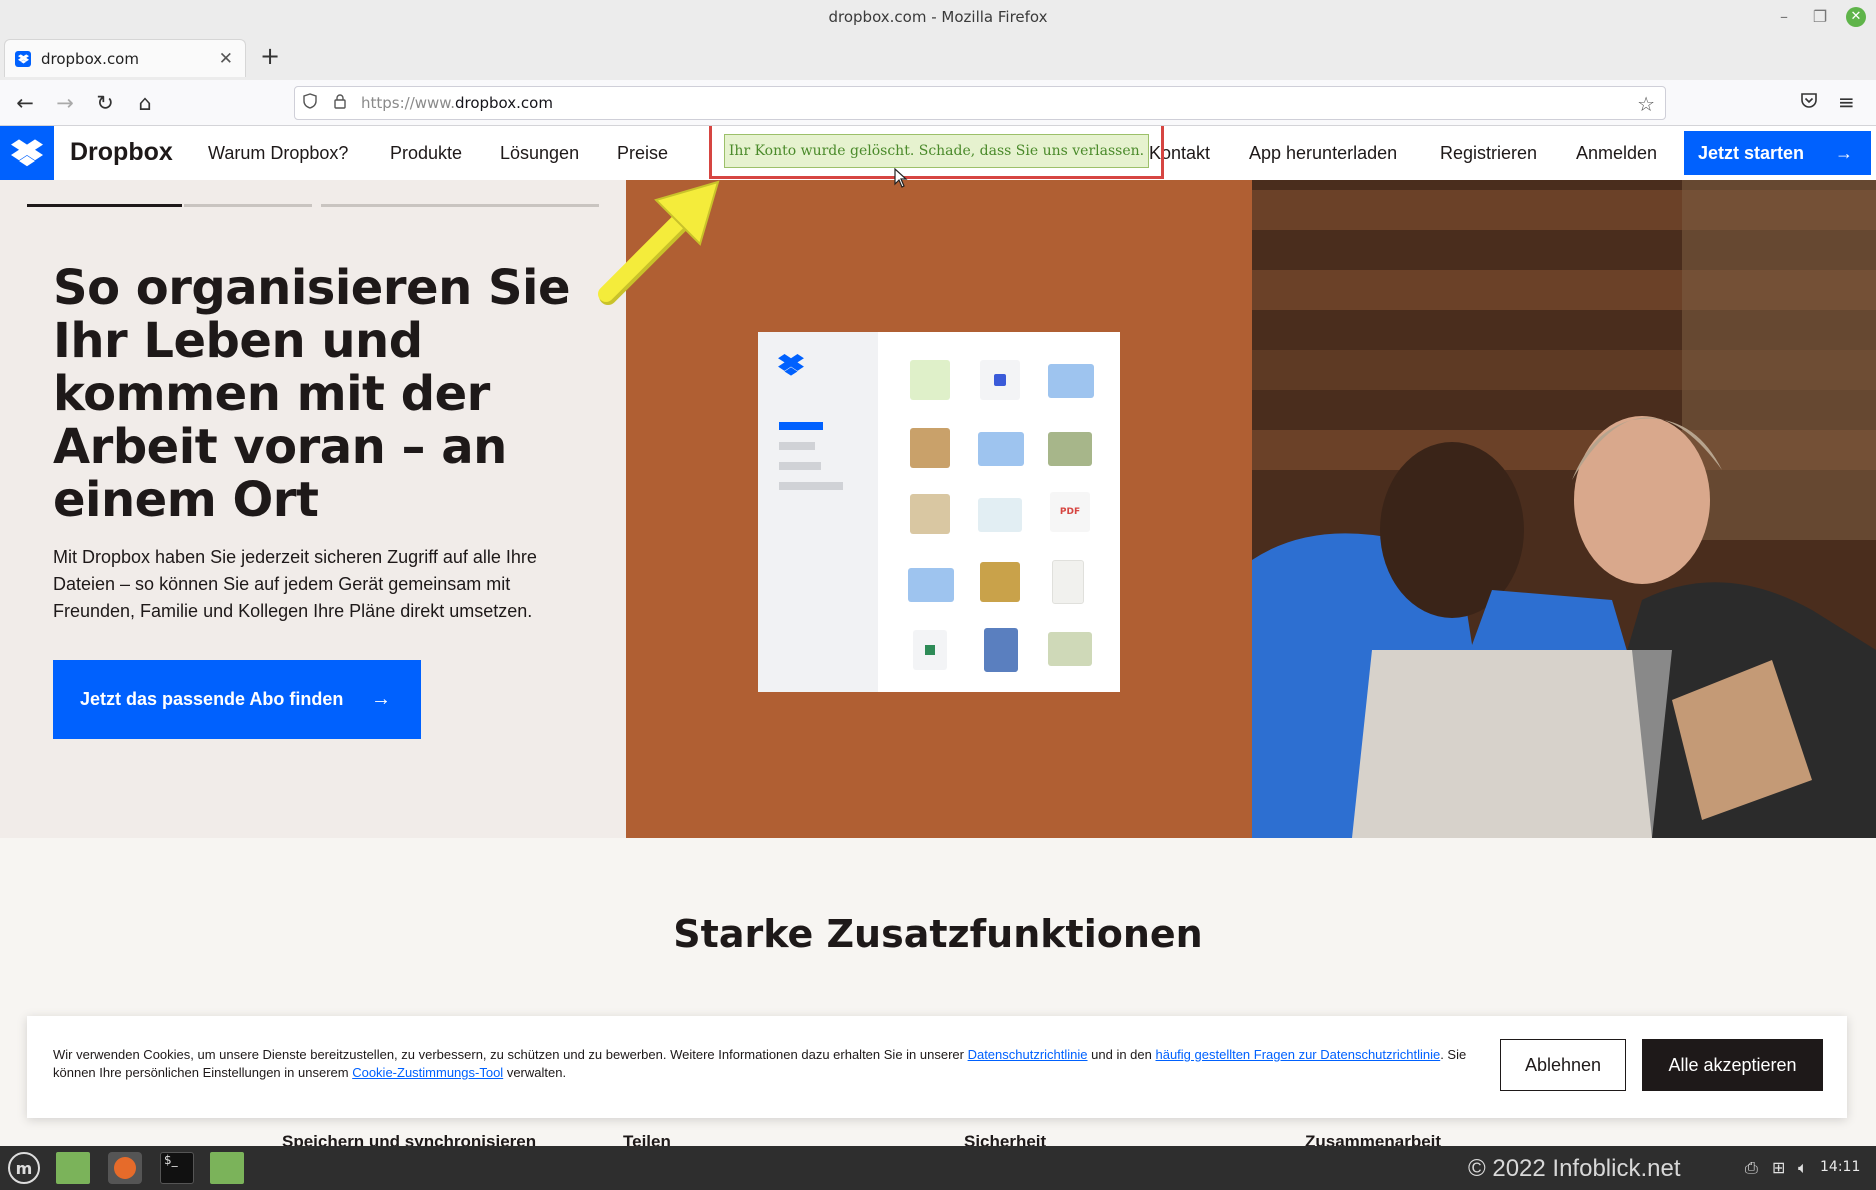 This screenshot has width=1876, height=1190. Describe the element at coordinates (145, 103) in the screenshot. I see `home-icon: ⌂` at that location.